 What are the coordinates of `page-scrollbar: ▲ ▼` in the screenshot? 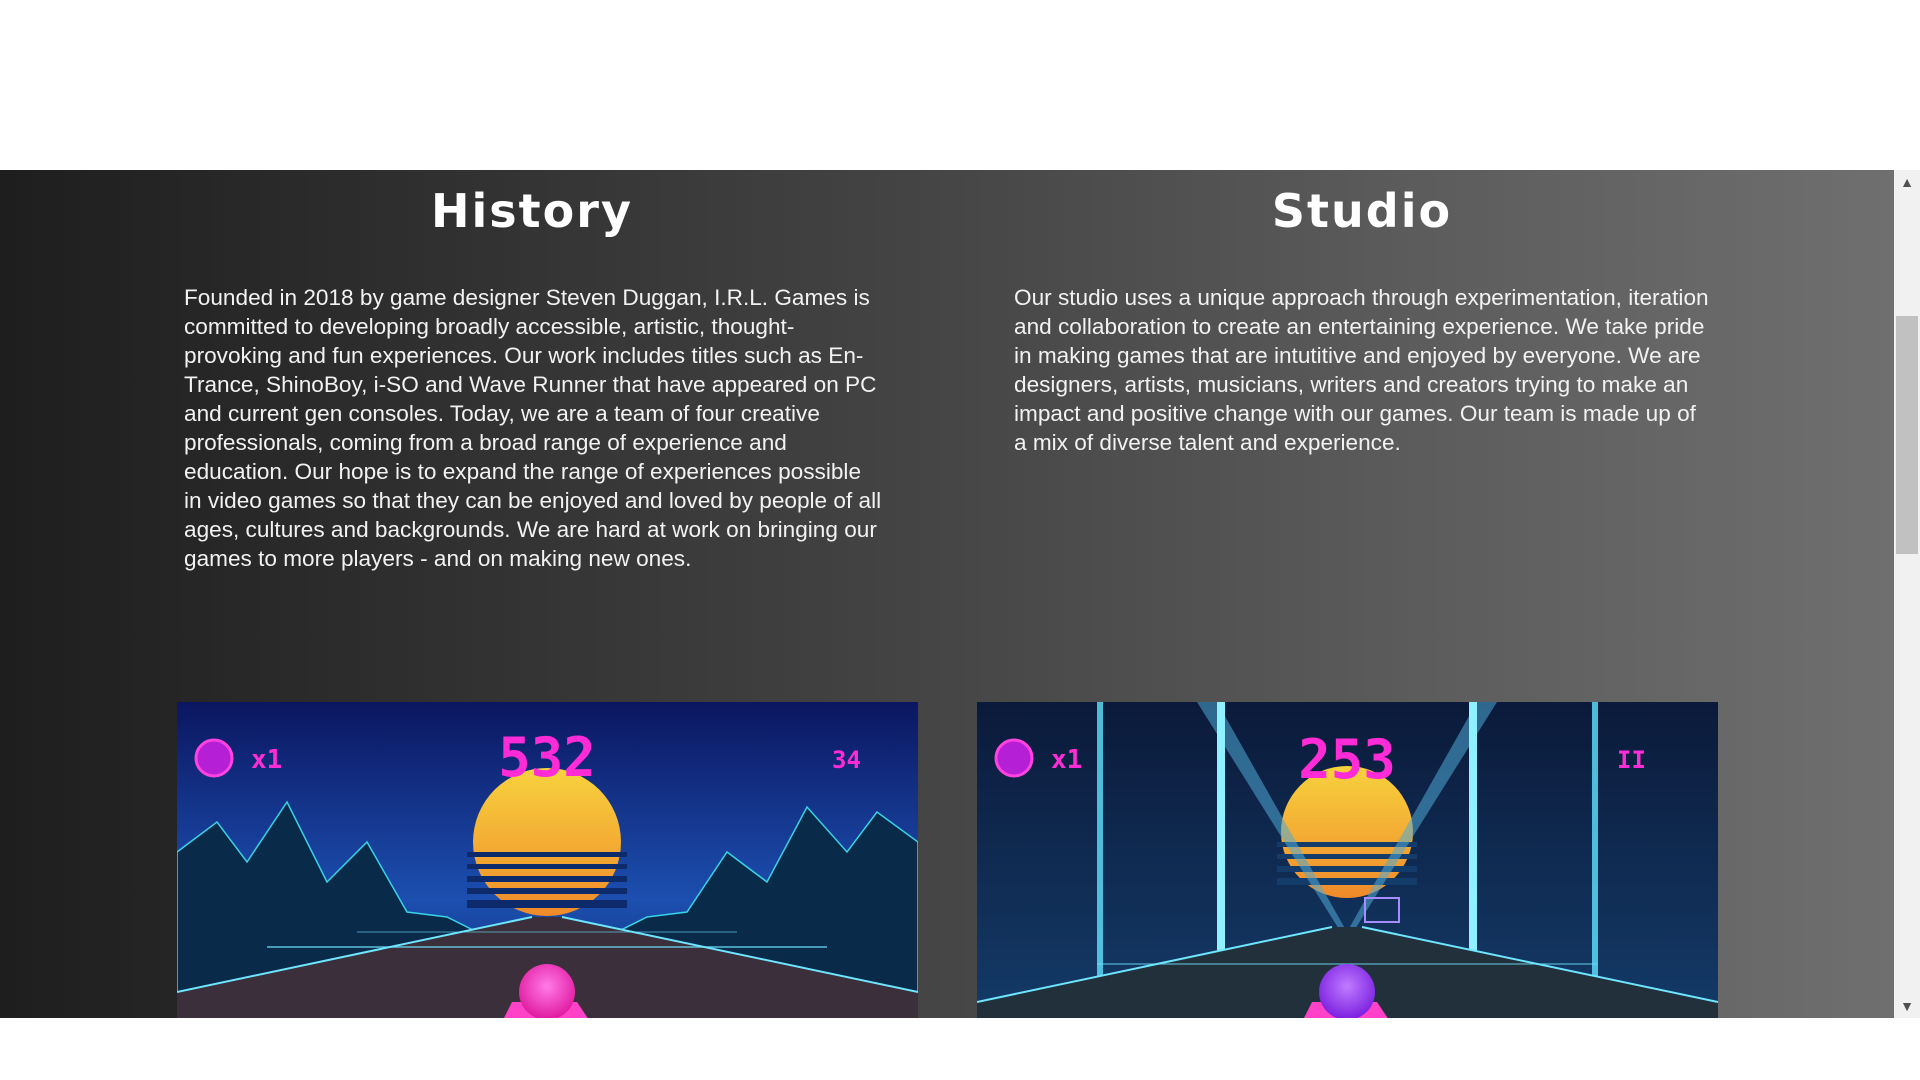 It's located at (1907, 594).